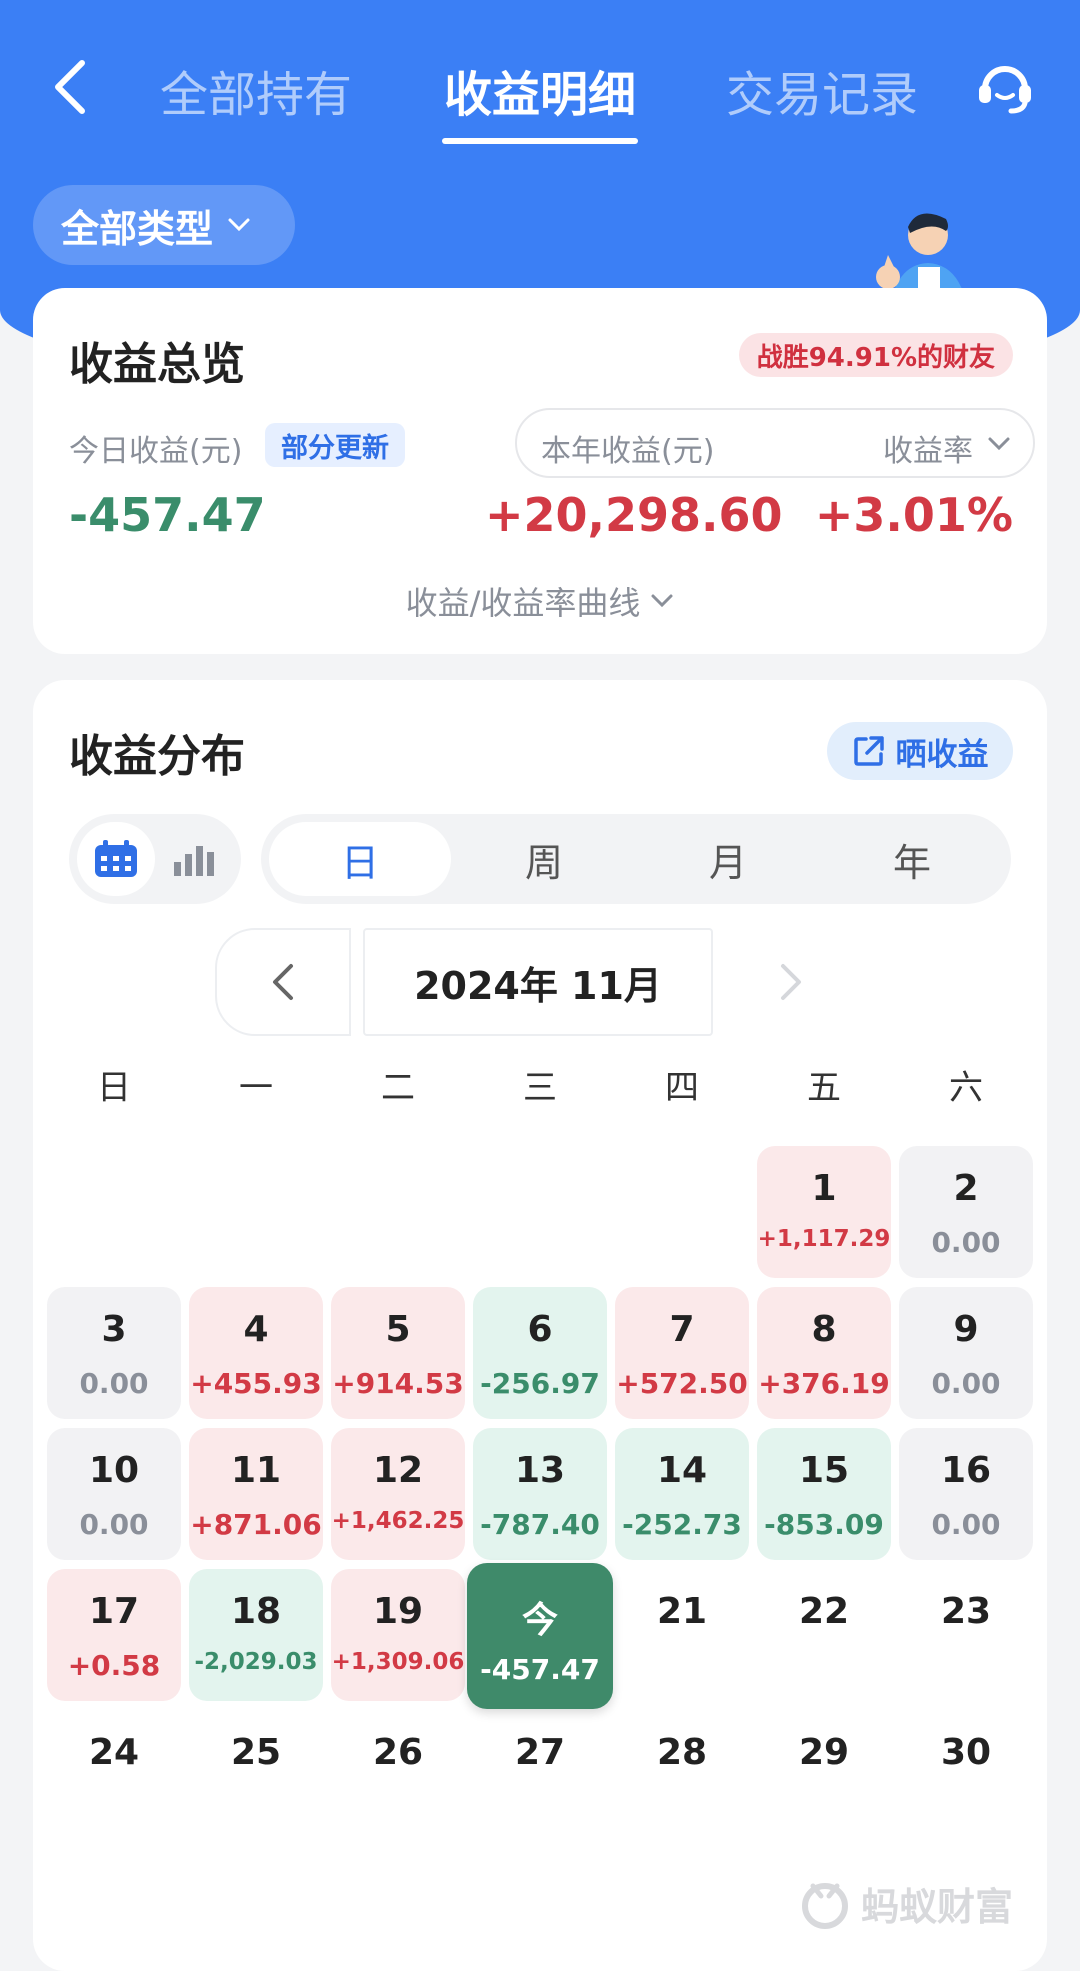 Image resolution: width=1080 pixels, height=1971 pixels. What do you see at coordinates (157, 364) in the screenshot?
I see `overview-title: 收益总览` at bounding box center [157, 364].